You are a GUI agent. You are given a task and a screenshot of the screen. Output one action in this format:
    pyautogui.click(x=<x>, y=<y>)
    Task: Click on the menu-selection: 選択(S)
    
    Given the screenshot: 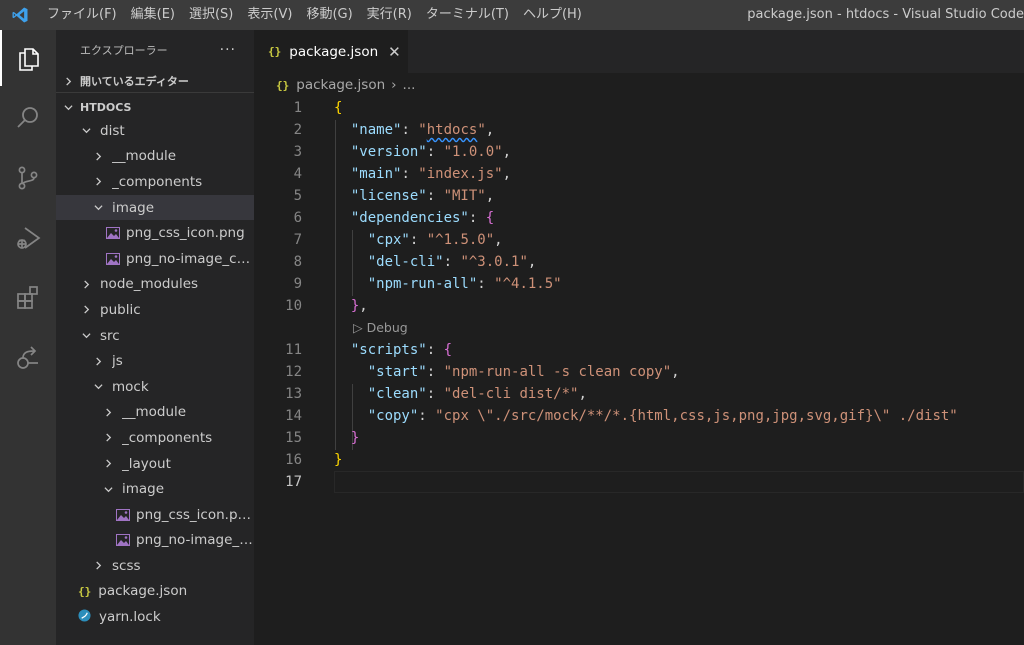 What is the action you would take?
    pyautogui.click(x=211, y=15)
    